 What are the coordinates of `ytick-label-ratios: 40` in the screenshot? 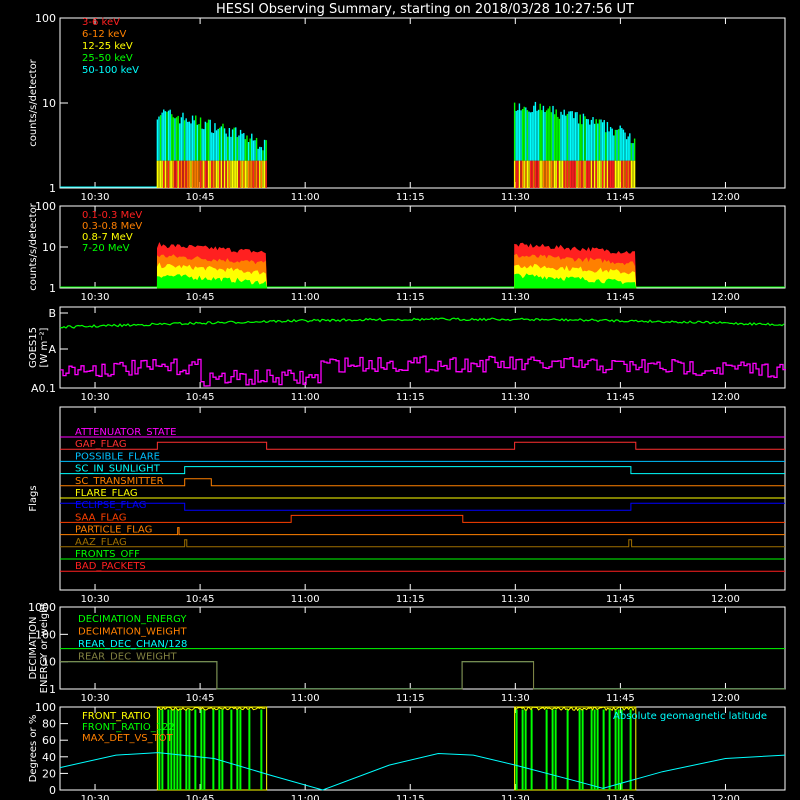 It's located at (49, 757).